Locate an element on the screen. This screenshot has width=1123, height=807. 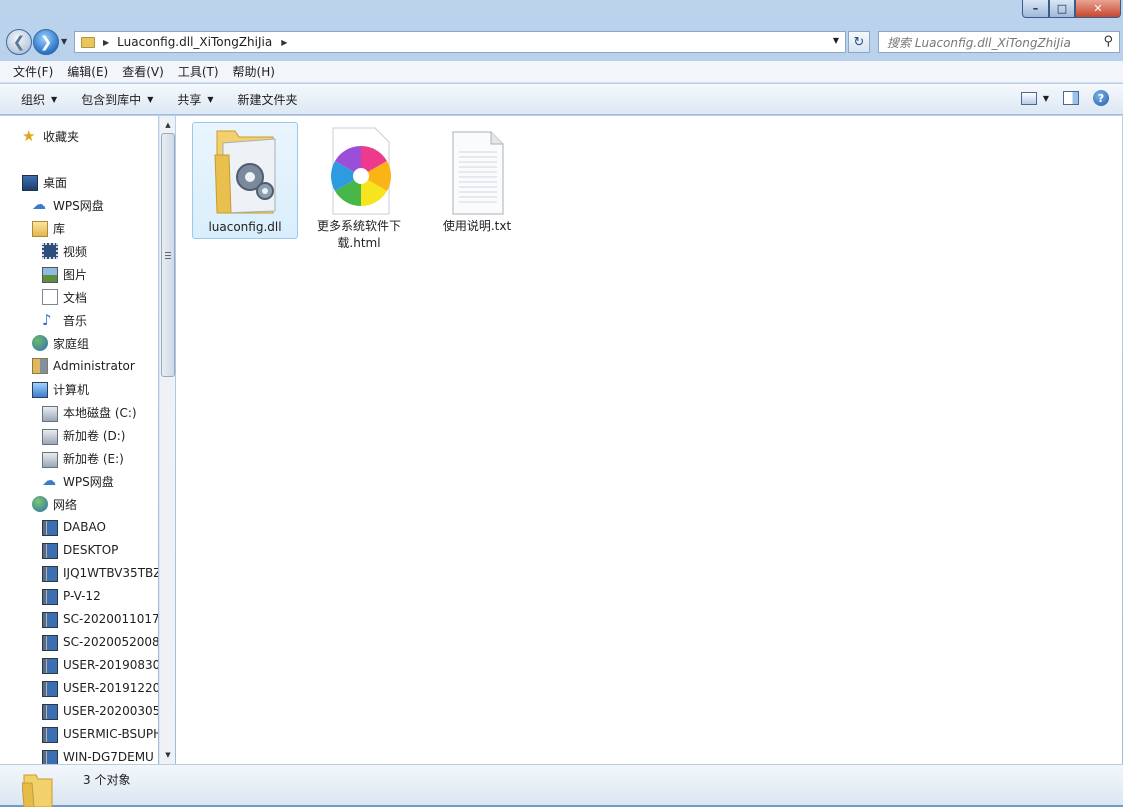
sidebar-item: IJQ1WTBV35TBZ is located at coordinates (100, 573).